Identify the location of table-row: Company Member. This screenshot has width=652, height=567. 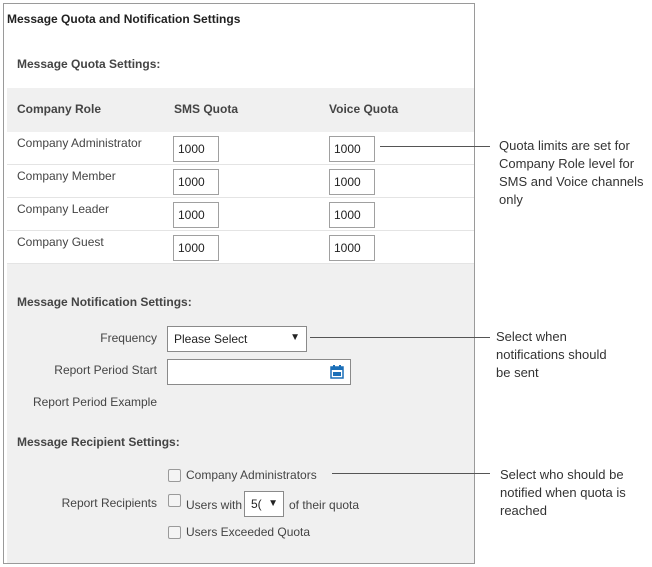
(240, 181).